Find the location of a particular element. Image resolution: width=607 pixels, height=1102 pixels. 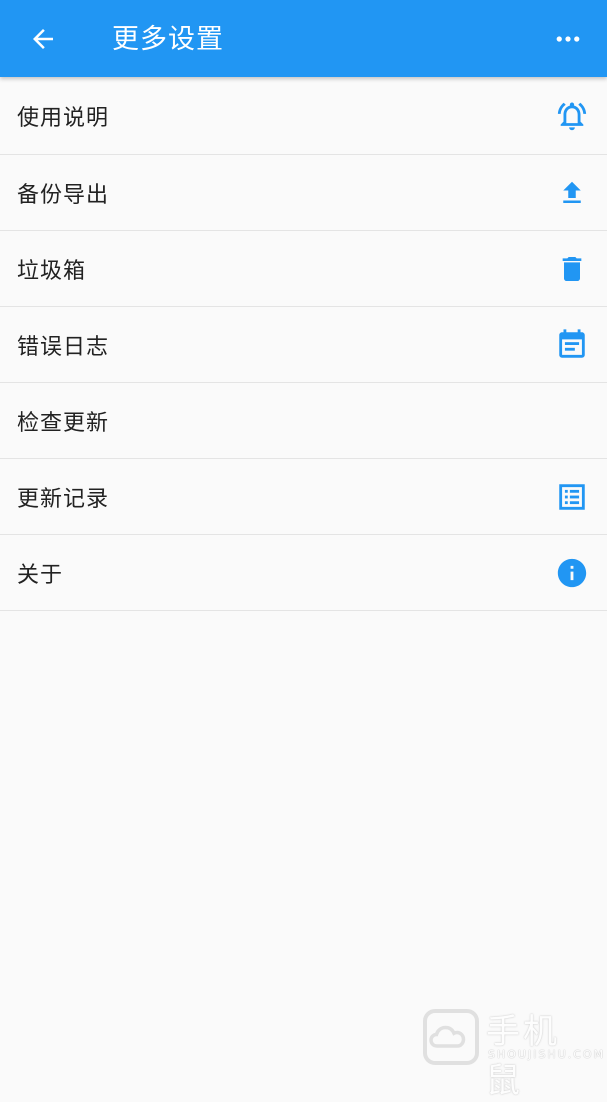

list-item-label: 错误日志 is located at coordinates (63, 347).